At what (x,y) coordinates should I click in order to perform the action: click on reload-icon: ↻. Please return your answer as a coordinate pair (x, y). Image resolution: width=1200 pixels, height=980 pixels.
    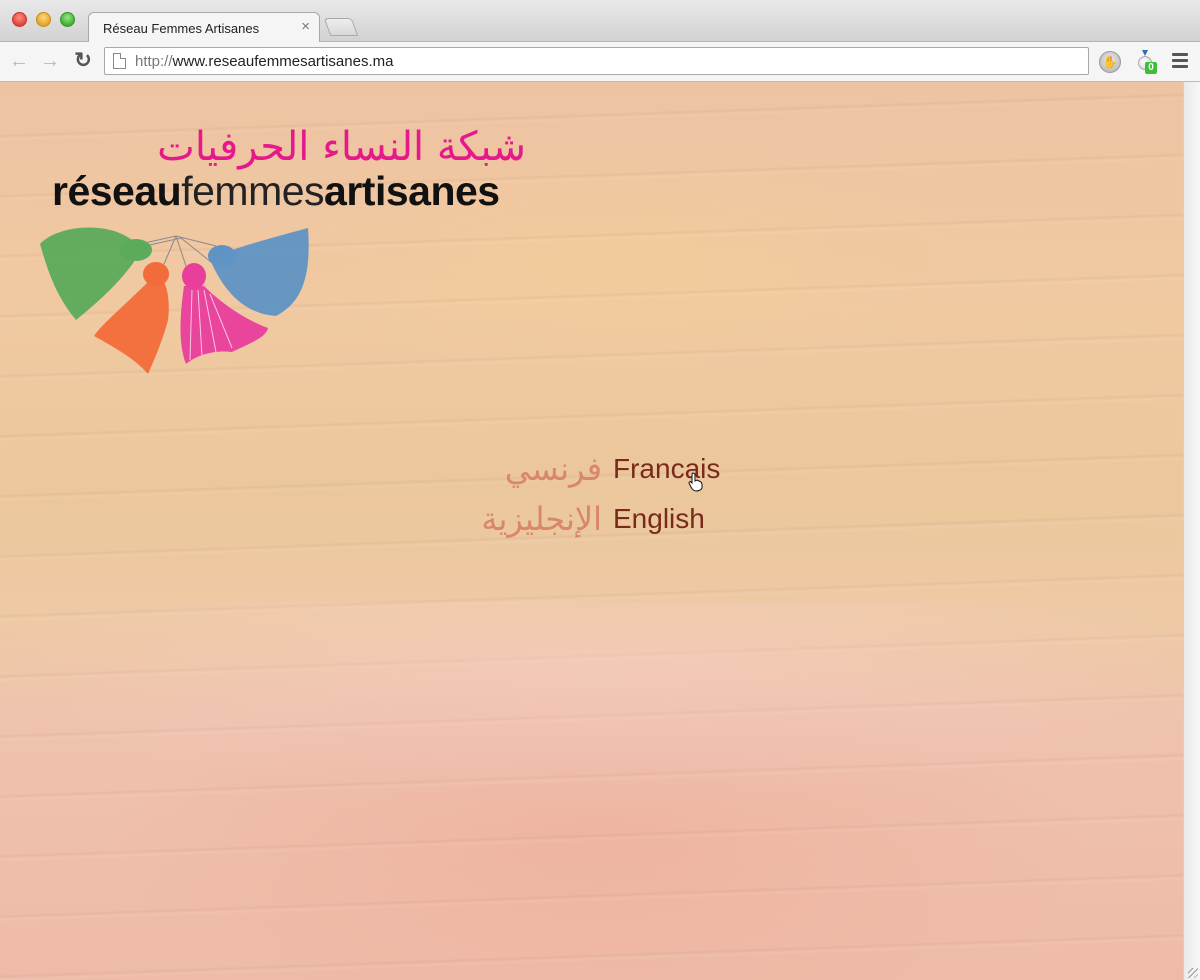
    Looking at the image, I should click on (83, 61).